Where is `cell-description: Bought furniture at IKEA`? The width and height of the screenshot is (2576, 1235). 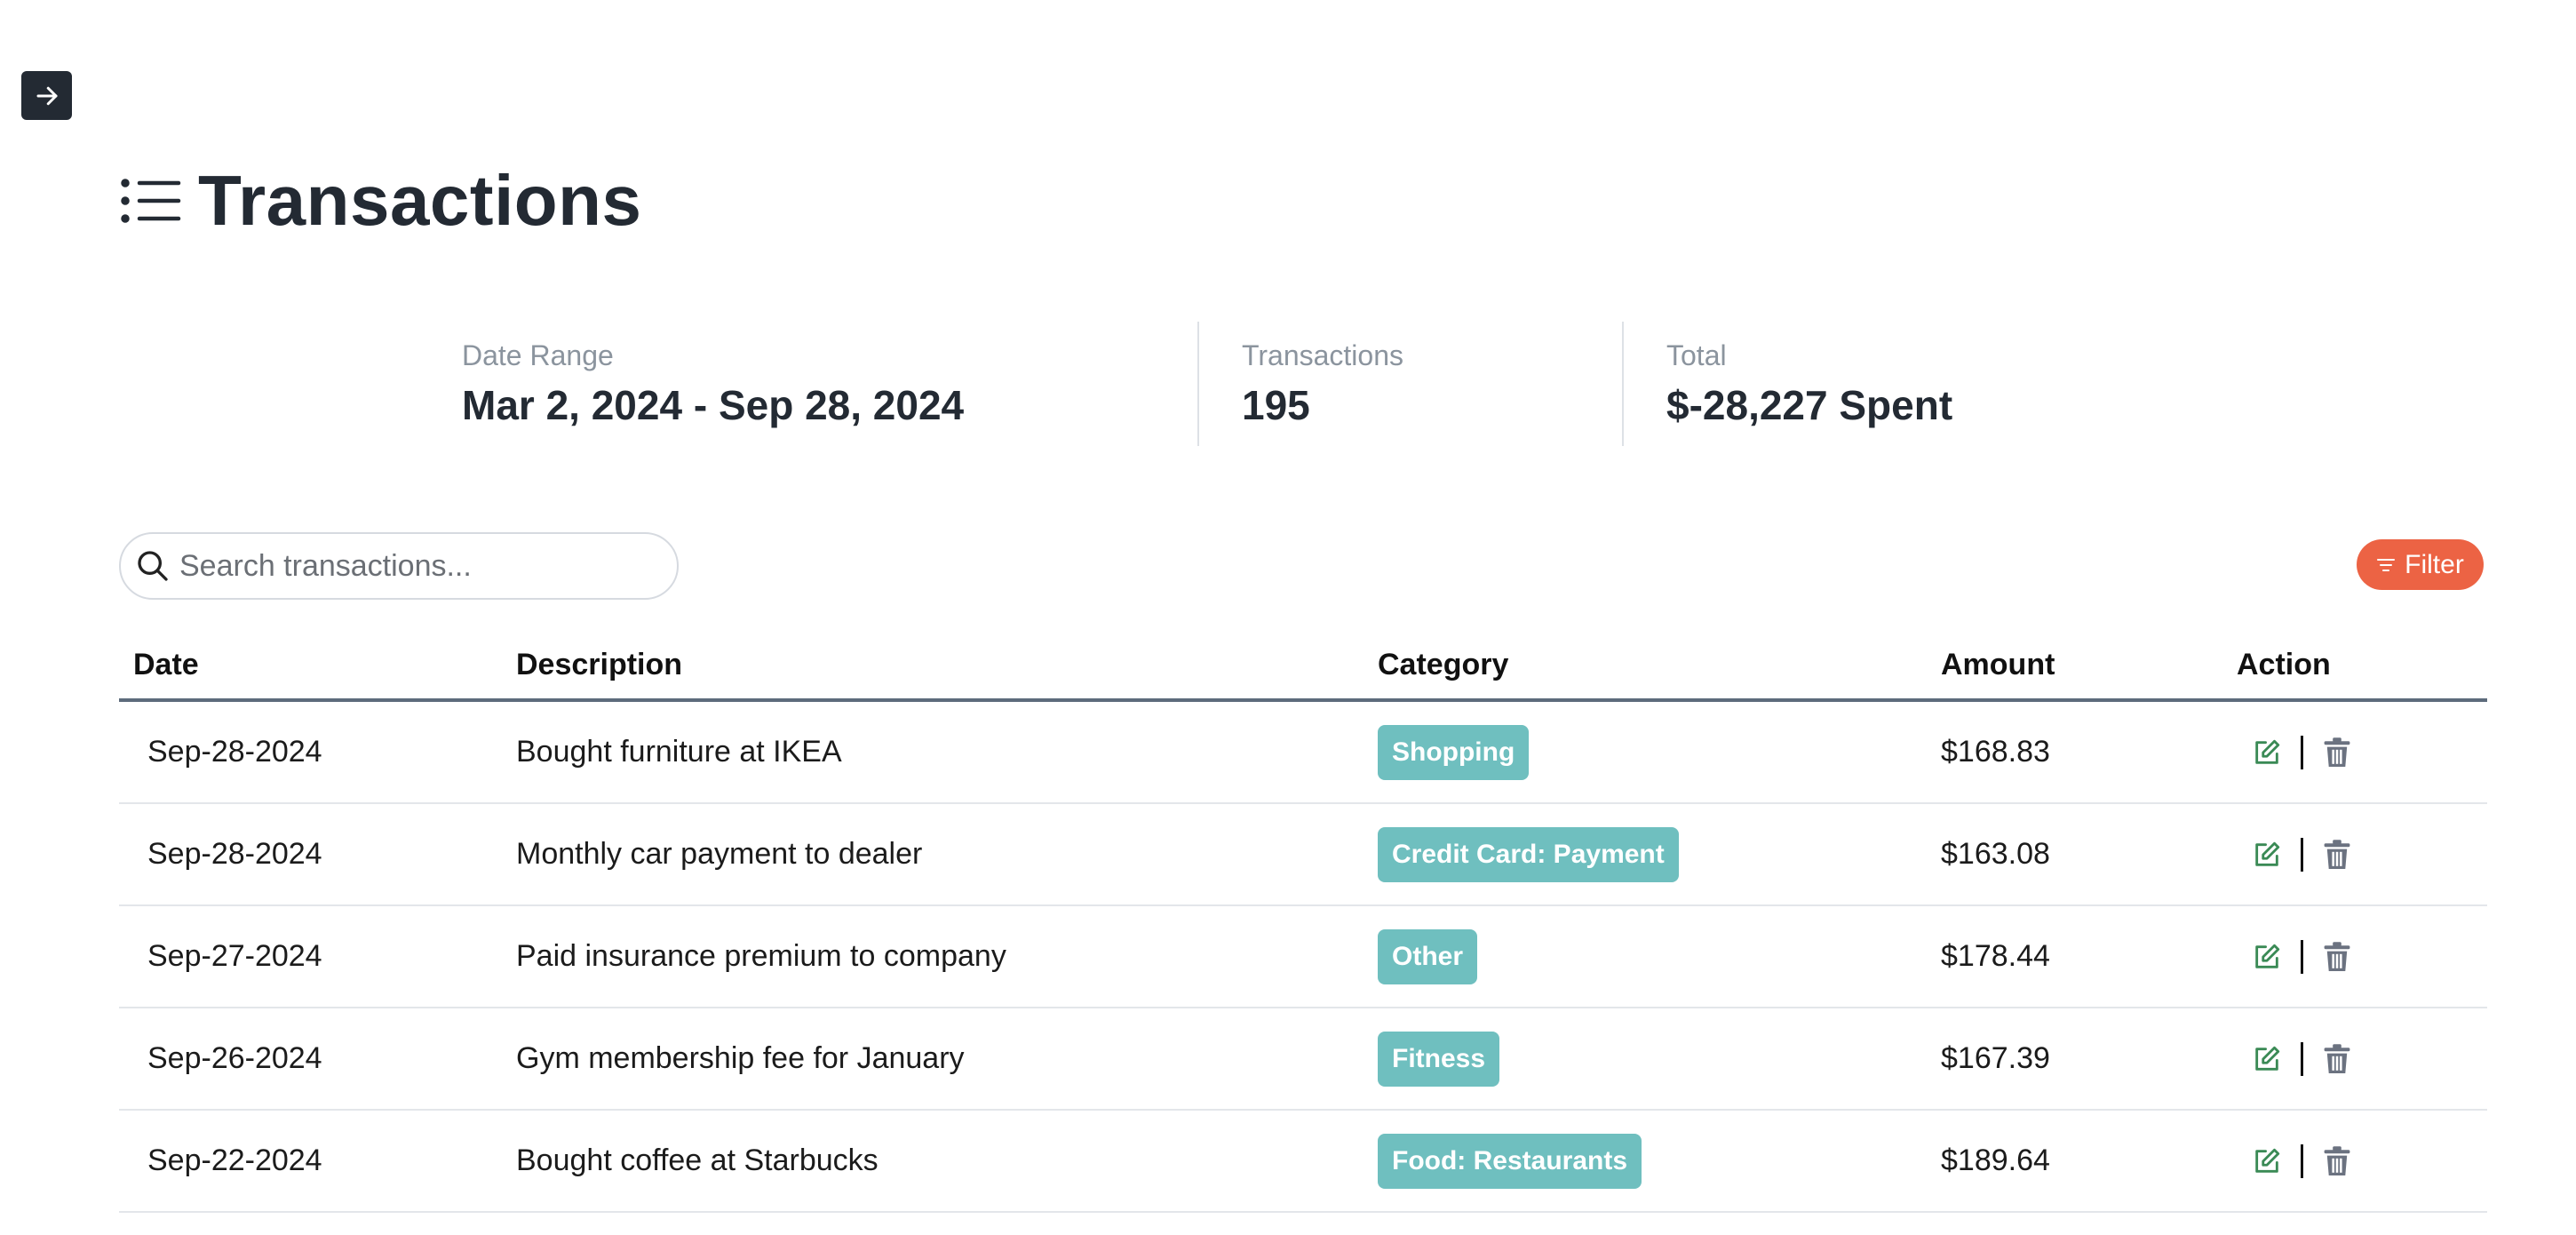
cell-description: Bought furniture at IKEA is located at coordinates (679, 752).